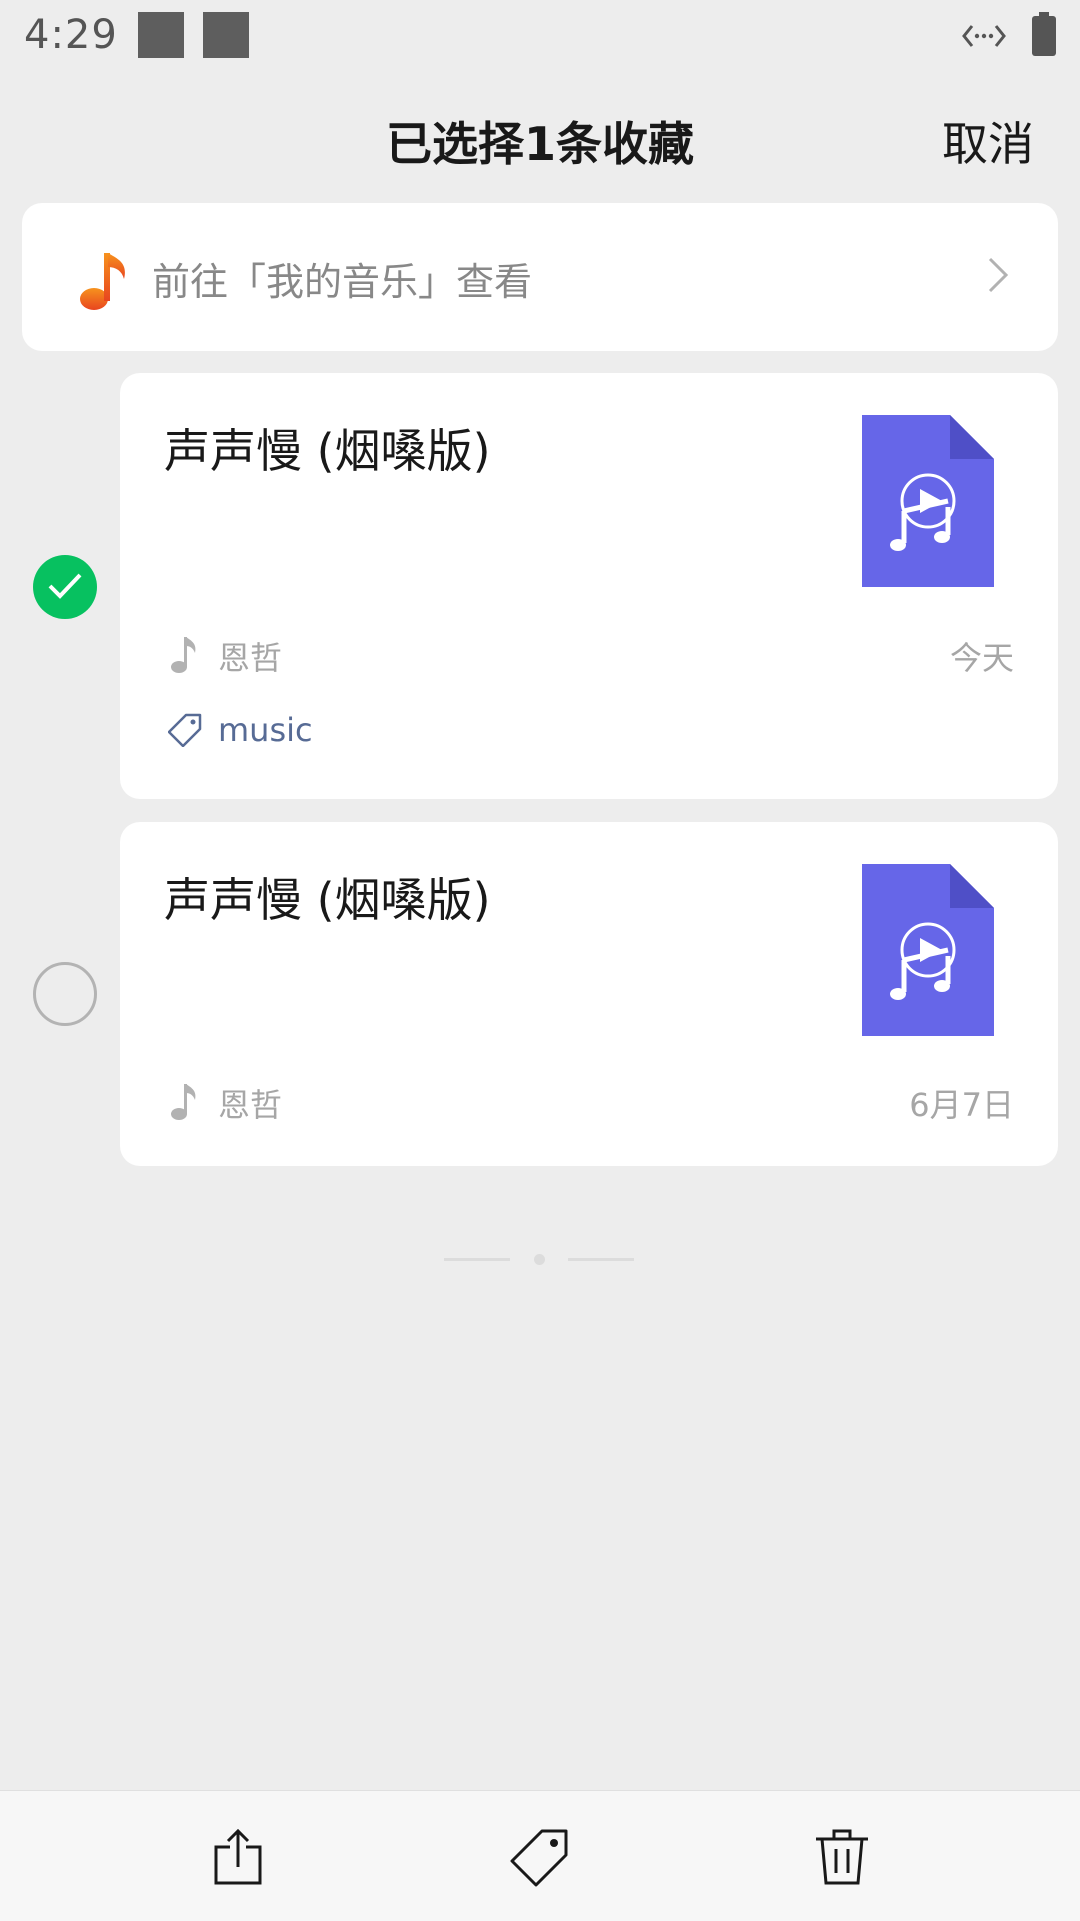  Describe the element at coordinates (265, 730) in the screenshot. I see `item-tag: music` at that location.